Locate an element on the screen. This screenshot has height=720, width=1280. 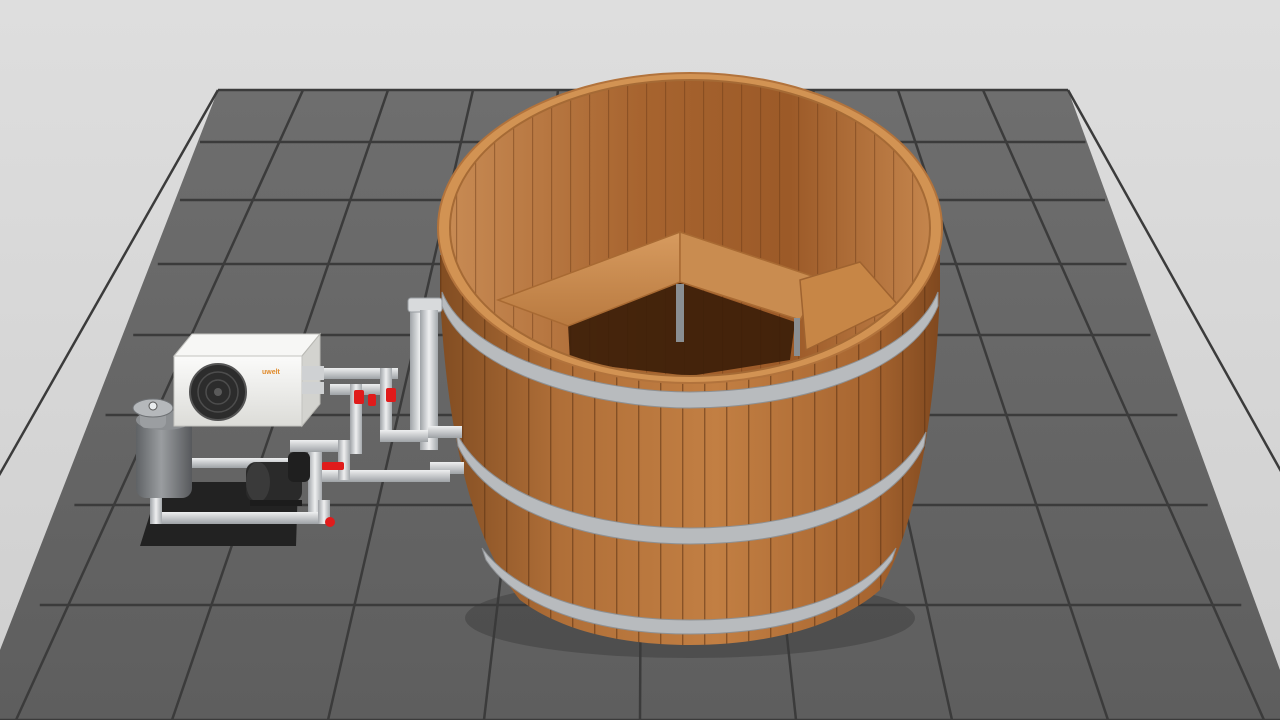
filter-gauge-icon is located at coordinates (153, 406).